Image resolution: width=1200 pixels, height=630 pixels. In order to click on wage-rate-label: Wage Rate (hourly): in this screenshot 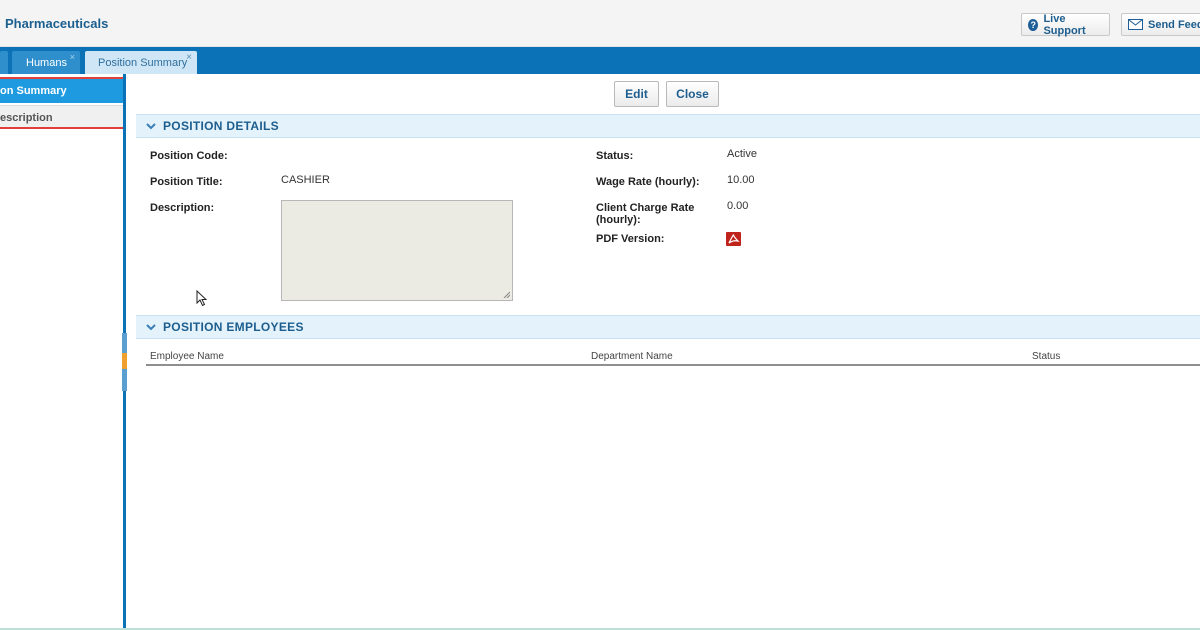, I will do `click(648, 182)`.